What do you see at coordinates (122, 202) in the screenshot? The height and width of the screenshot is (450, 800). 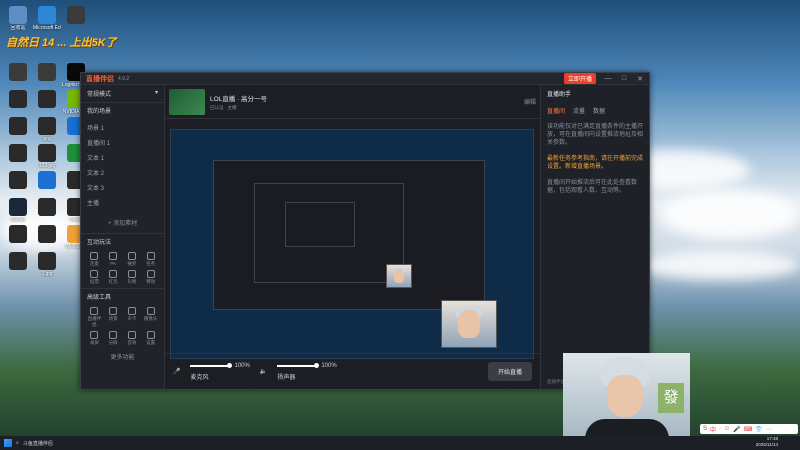 I see `scene-item: 主播` at bounding box center [122, 202].